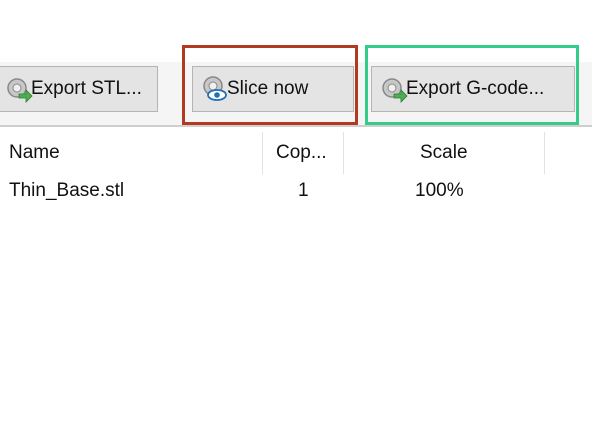  Describe the element at coordinates (20, 90) in the screenshot. I see `export-stl-icon` at that location.